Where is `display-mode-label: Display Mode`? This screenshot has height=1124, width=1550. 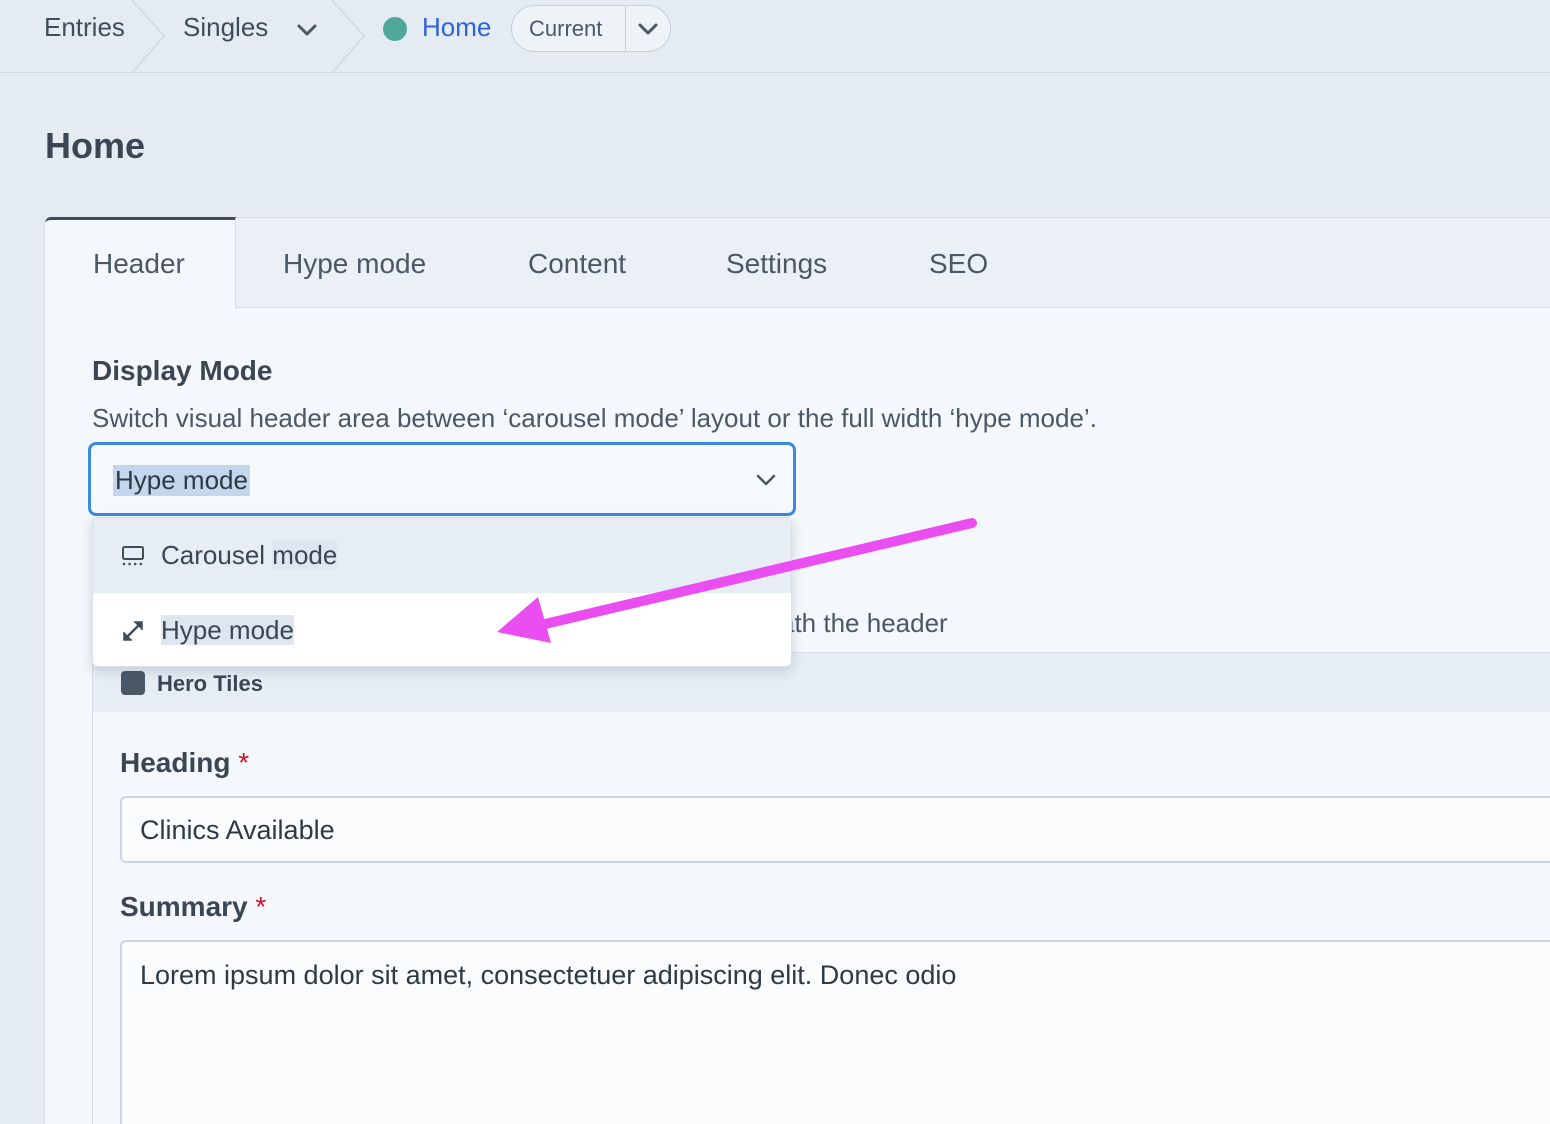 display-mode-label: Display Mode is located at coordinates (182, 370).